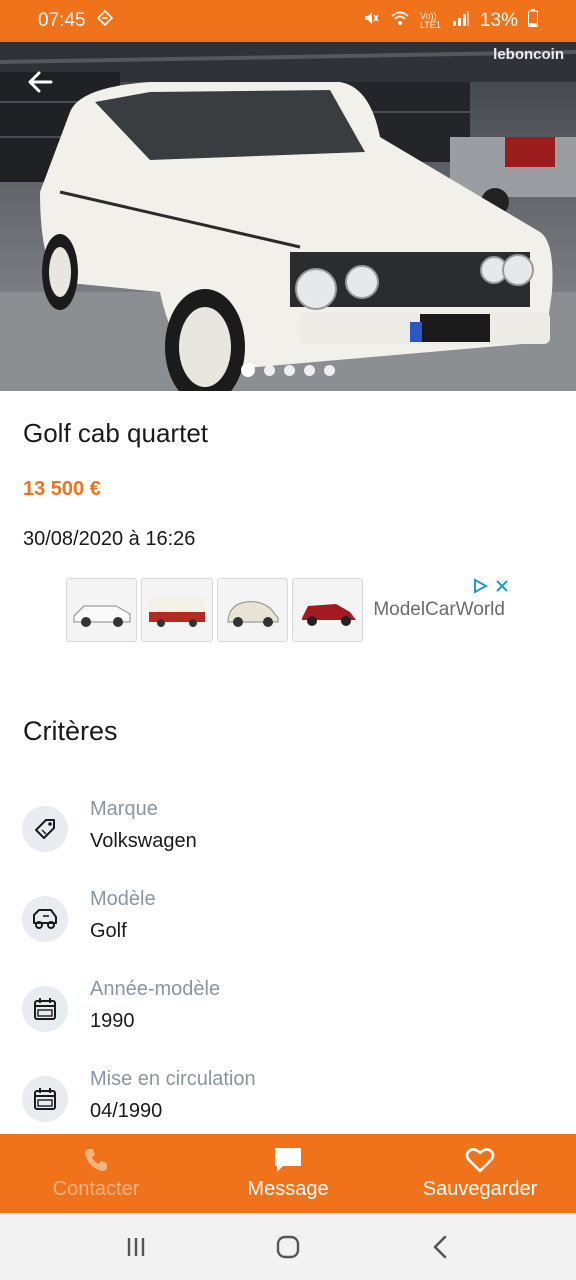 The height and width of the screenshot is (1280, 576). What do you see at coordinates (112, 1021) in the screenshot?
I see `criteria-value: 1990` at bounding box center [112, 1021].